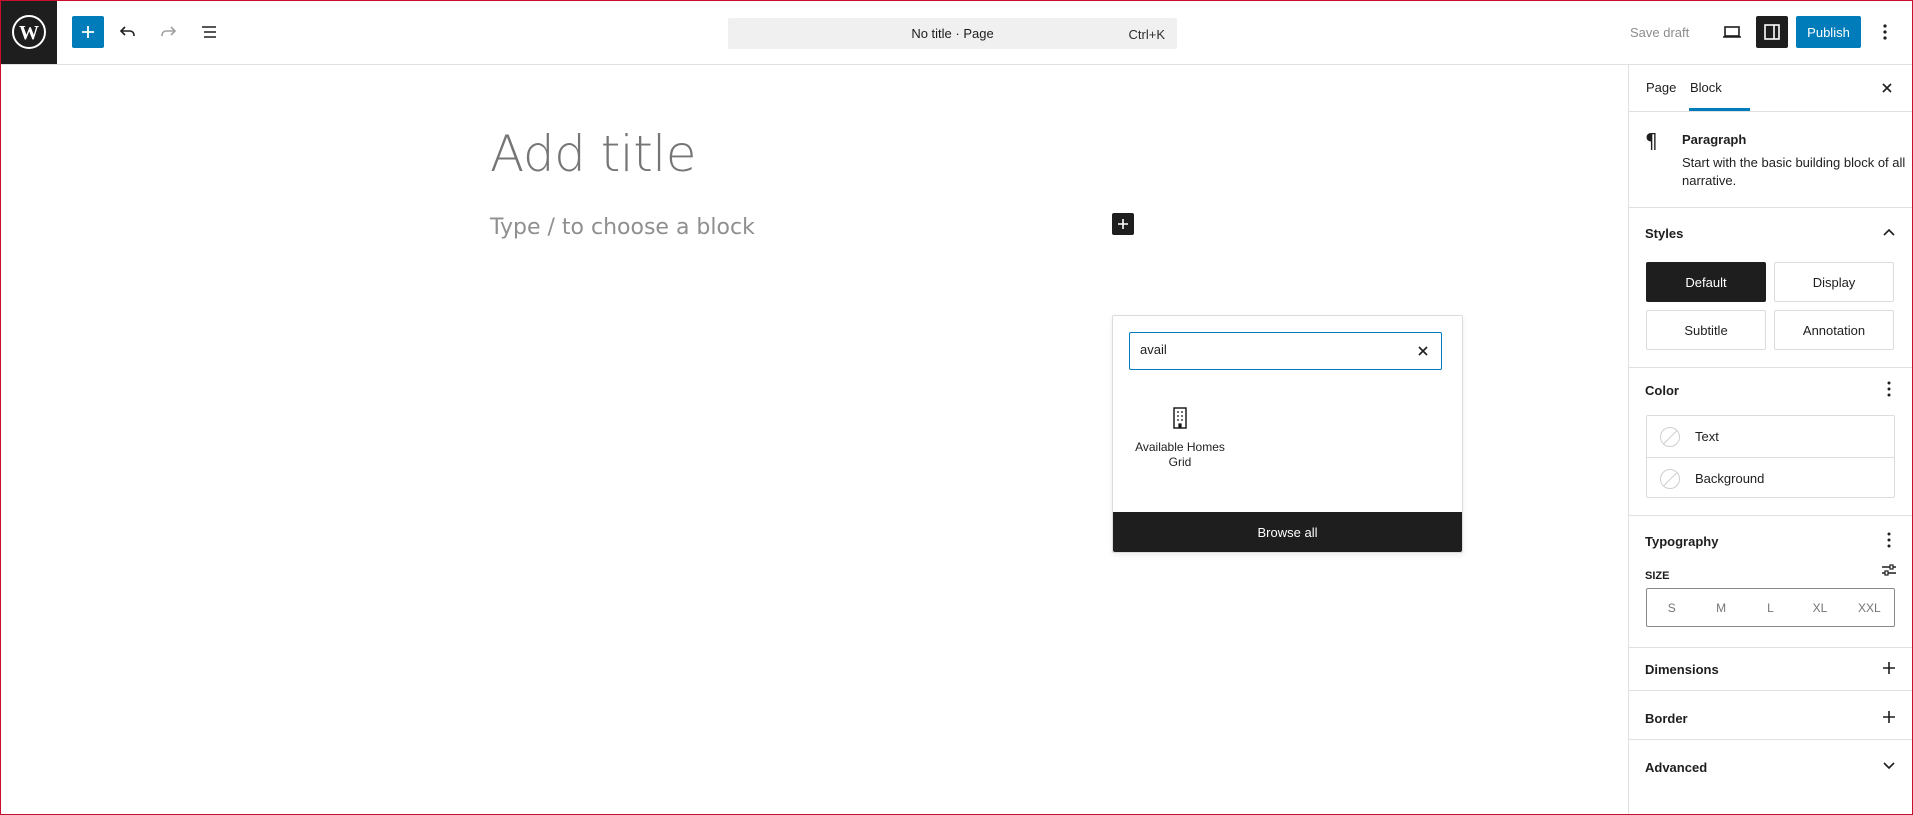  I want to click on building-icon, so click(1180, 418).